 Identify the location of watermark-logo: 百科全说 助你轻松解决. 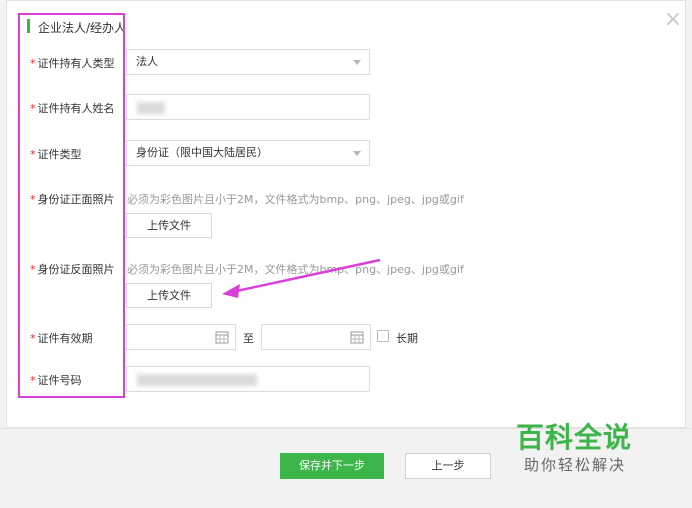
(585, 445).